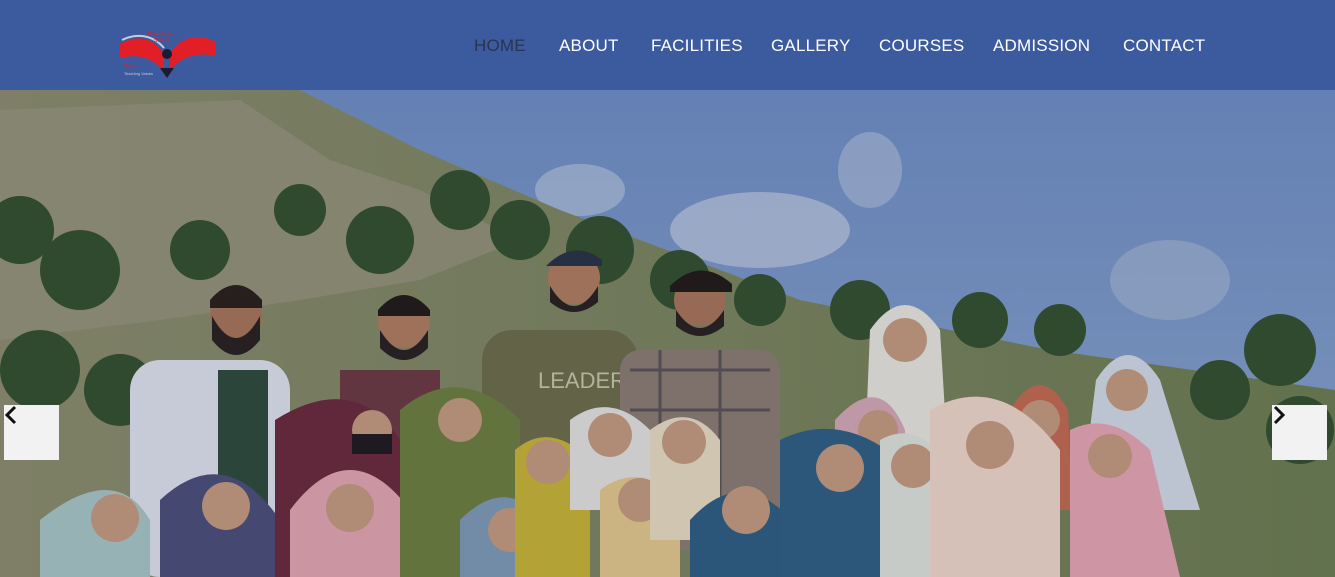 This screenshot has width=1335, height=577. I want to click on chevron-right-icon, so click(1279, 415).